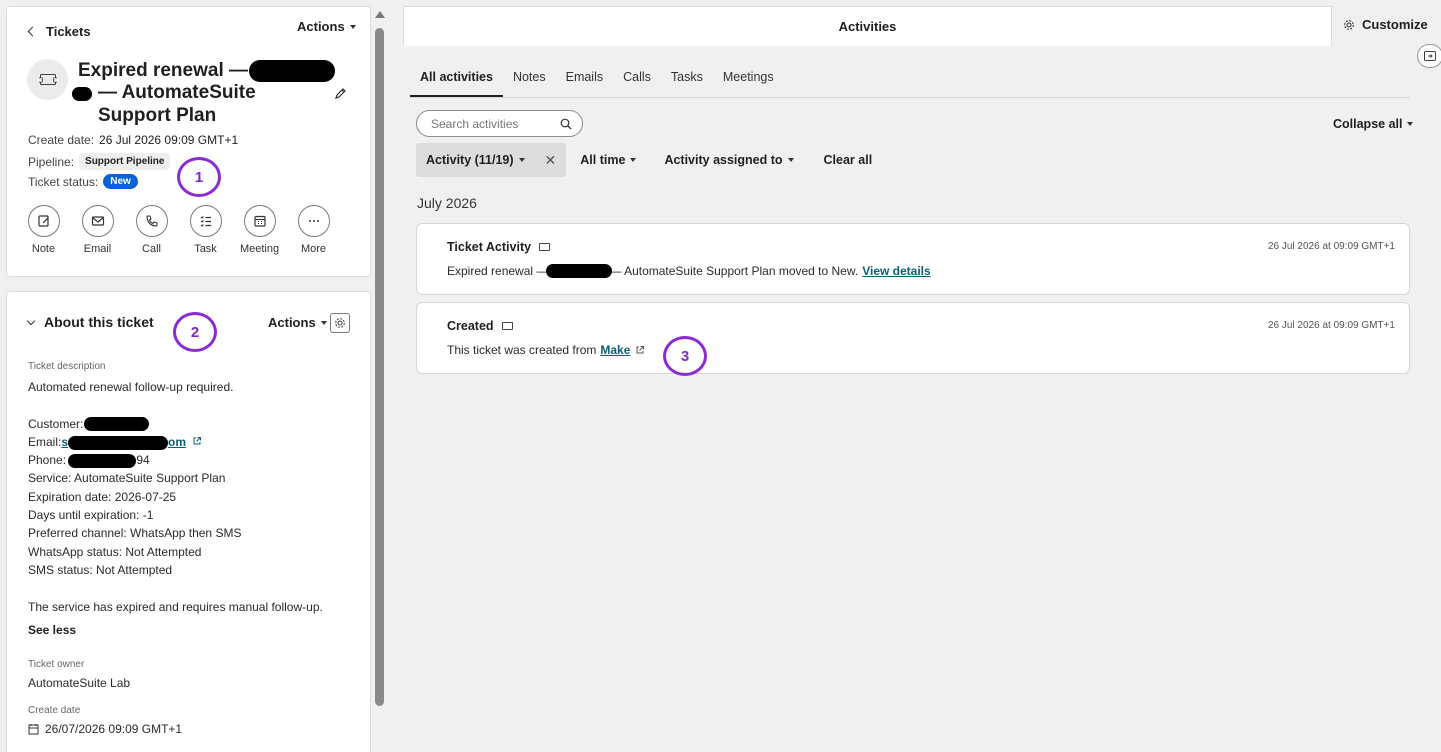 This screenshot has height=752, width=1441. I want to click on task-action: Task, so click(205, 230).